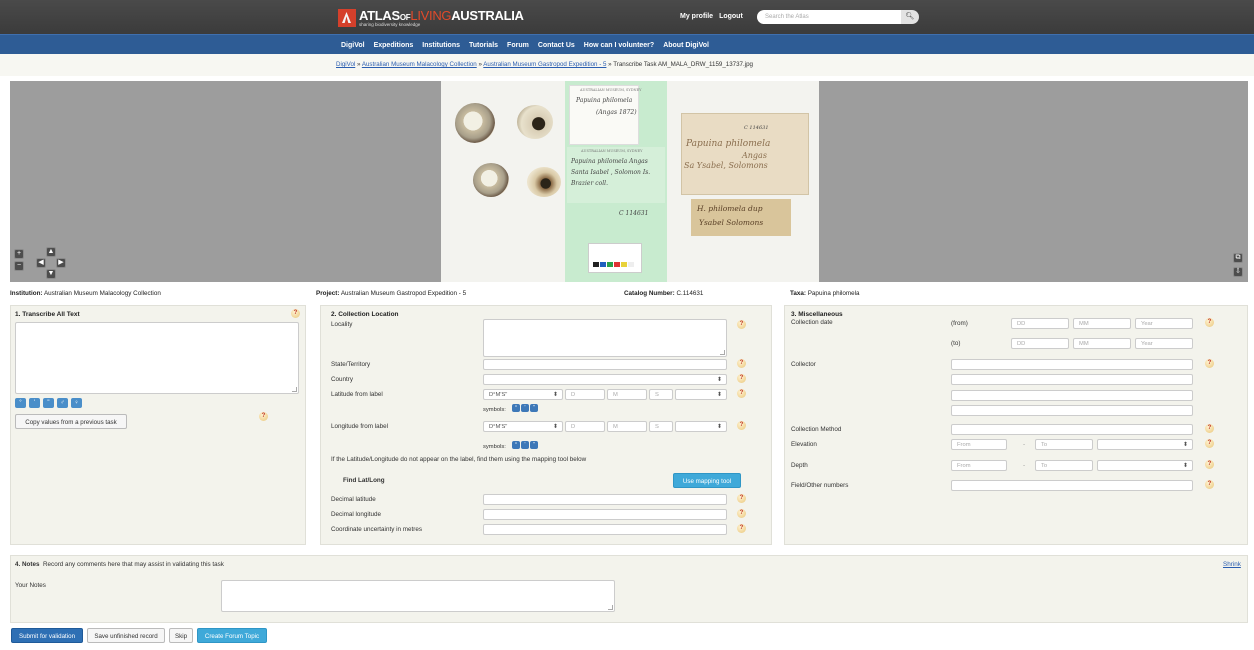 The width and height of the screenshot is (1254, 650). What do you see at coordinates (701, 426) in the screenshot?
I see `longitude-direction-select` at bounding box center [701, 426].